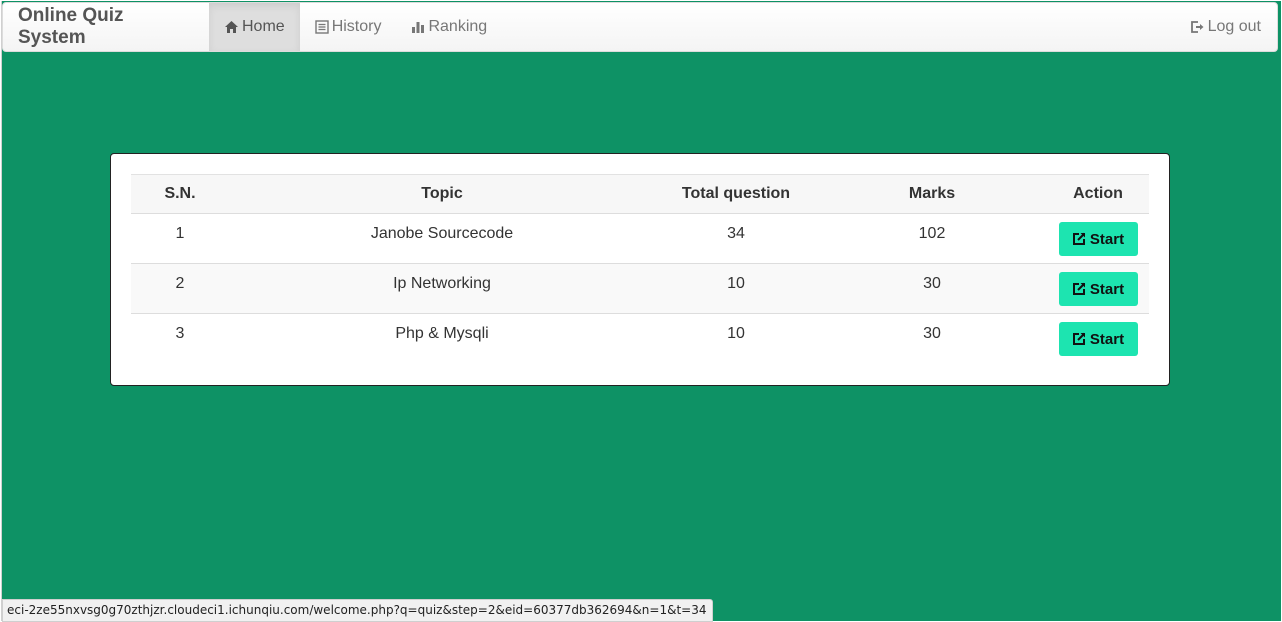 This screenshot has height=622, width=1282. Describe the element at coordinates (736, 194) in the screenshot. I see `header-total-question: Total question` at that location.